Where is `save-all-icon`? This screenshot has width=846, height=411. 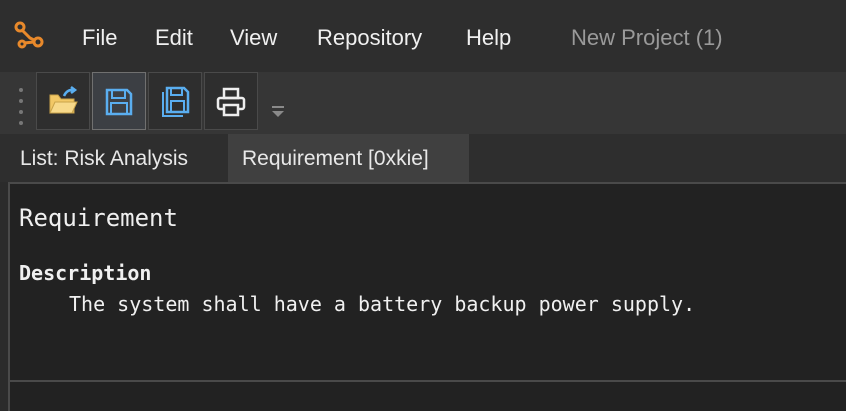 save-all-icon is located at coordinates (176, 101).